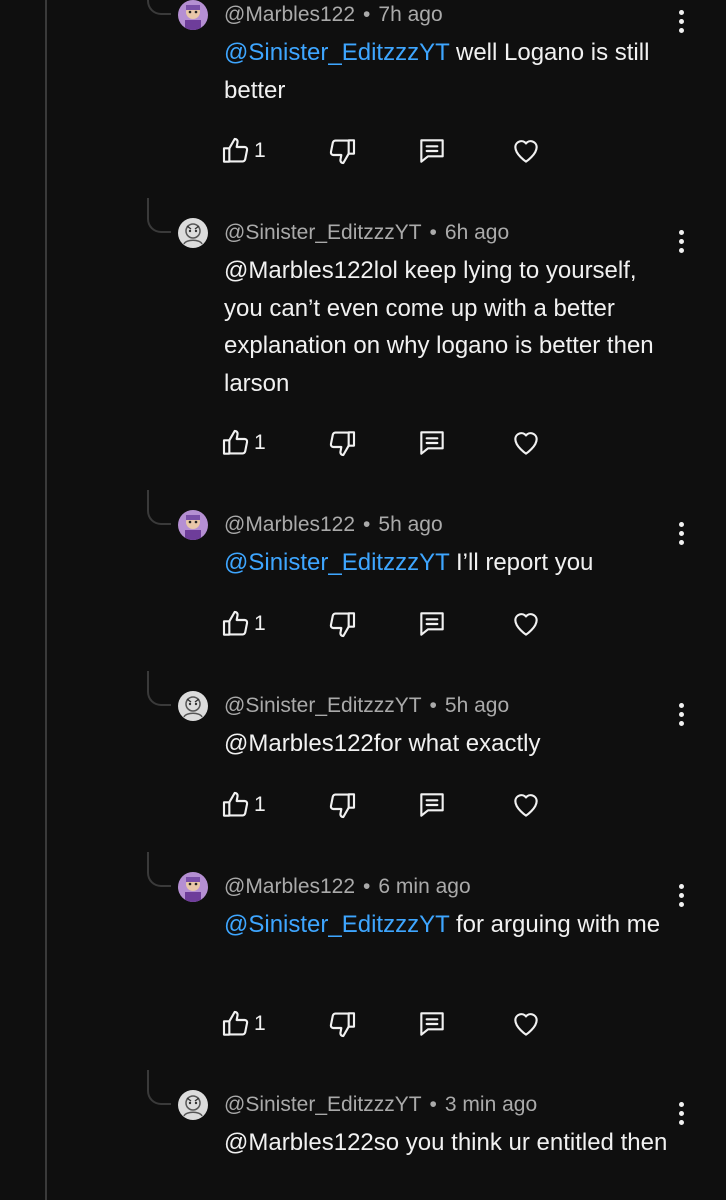 The image size is (726, 1200). I want to click on comment-body: @Marbles122so you think ur entitled then, so click(446, 1142).